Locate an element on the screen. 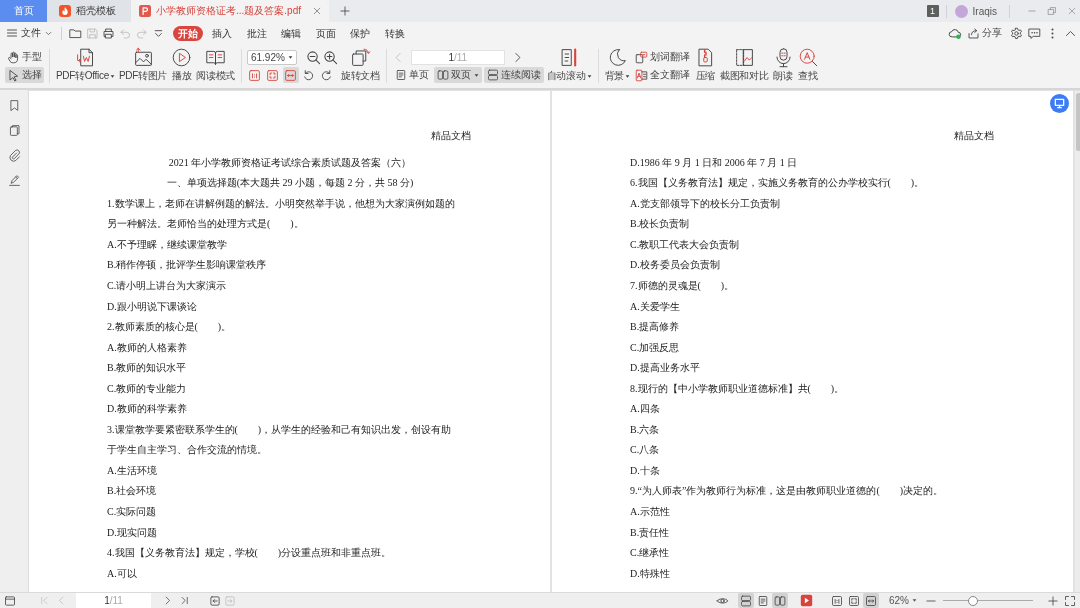 Image resolution: width=1080 pixels, height=608 pixels. answer-option: D.校务委员会负责制 is located at coordinates (675, 265).